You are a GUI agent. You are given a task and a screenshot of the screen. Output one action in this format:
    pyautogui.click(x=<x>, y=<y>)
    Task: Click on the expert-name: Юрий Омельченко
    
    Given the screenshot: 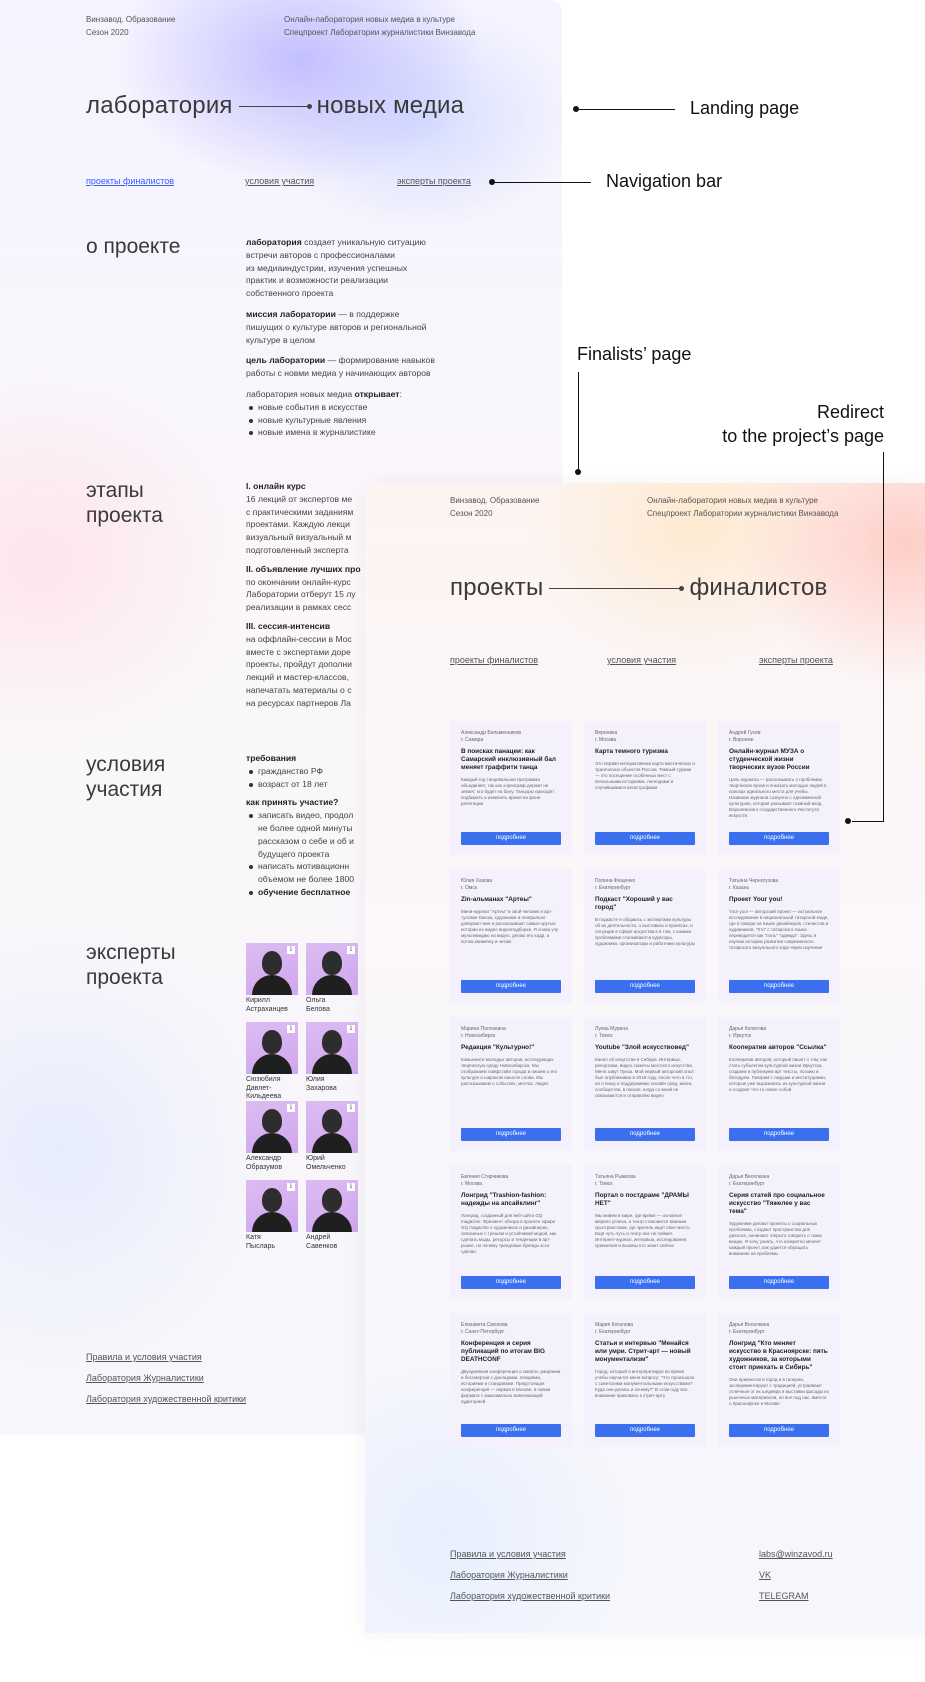 What is the action you would take?
    pyautogui.click(x=332, y=1163)
    